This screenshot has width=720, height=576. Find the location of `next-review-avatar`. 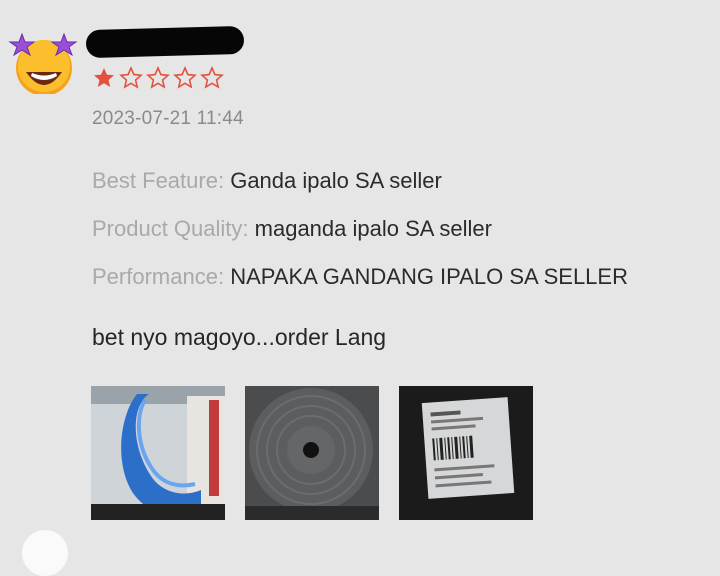

next-review-avatar is located at coordinates (45, 553).